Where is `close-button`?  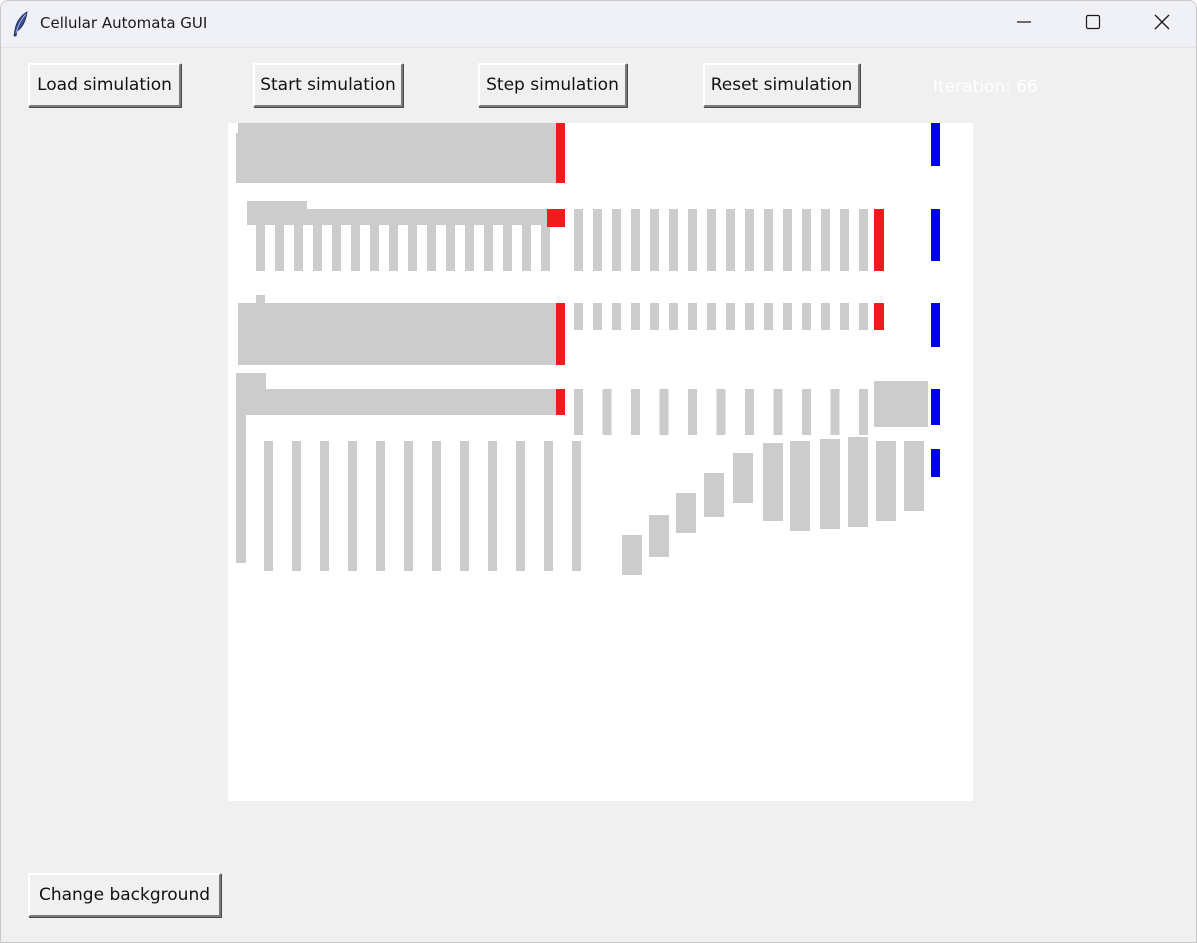
close-button is located at coordinates (1161, 24).